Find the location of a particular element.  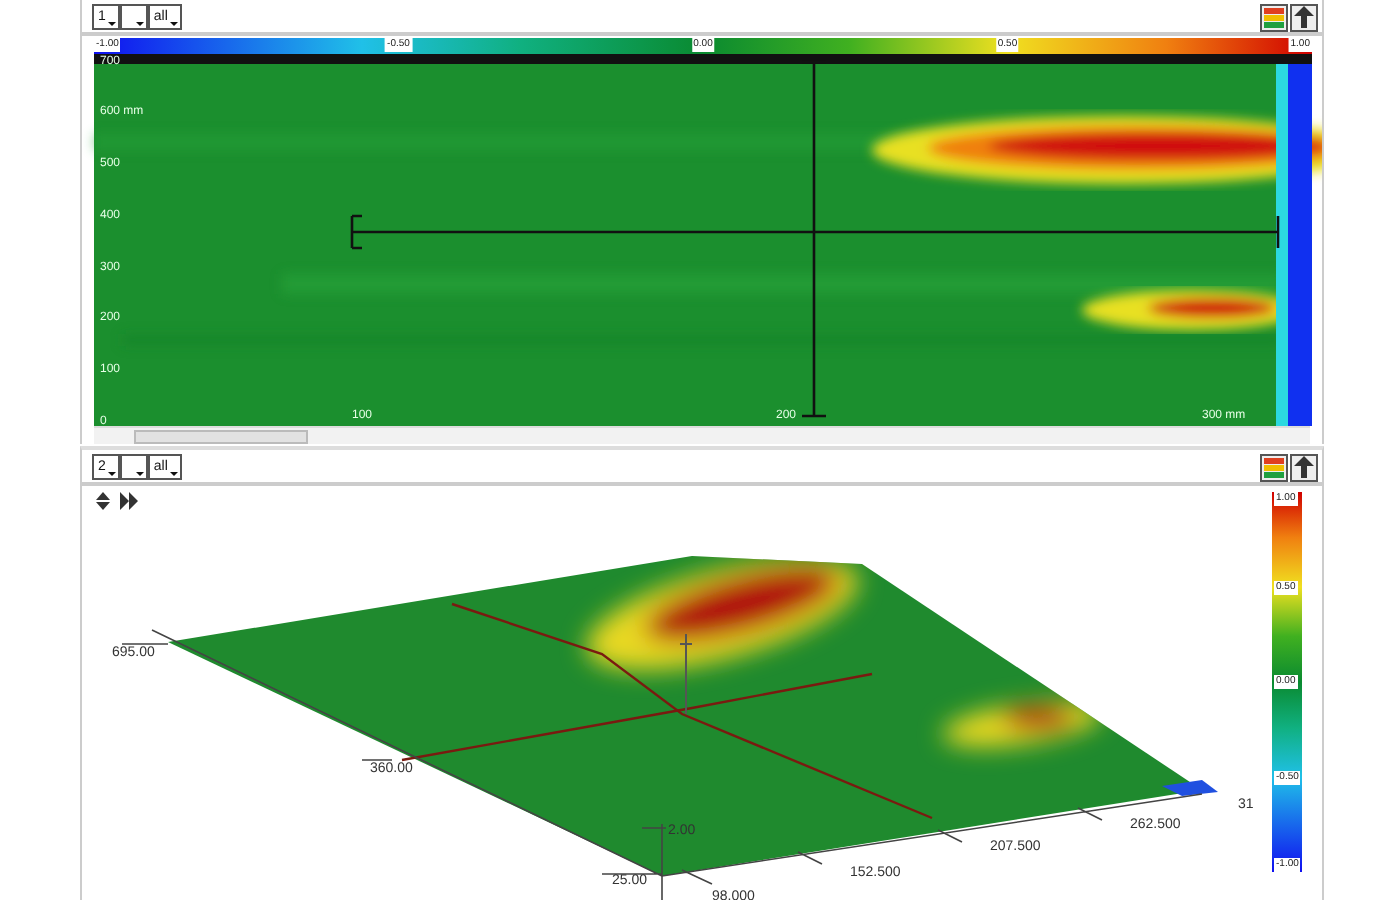

cursor-marker is located at coordinates (686, 674).